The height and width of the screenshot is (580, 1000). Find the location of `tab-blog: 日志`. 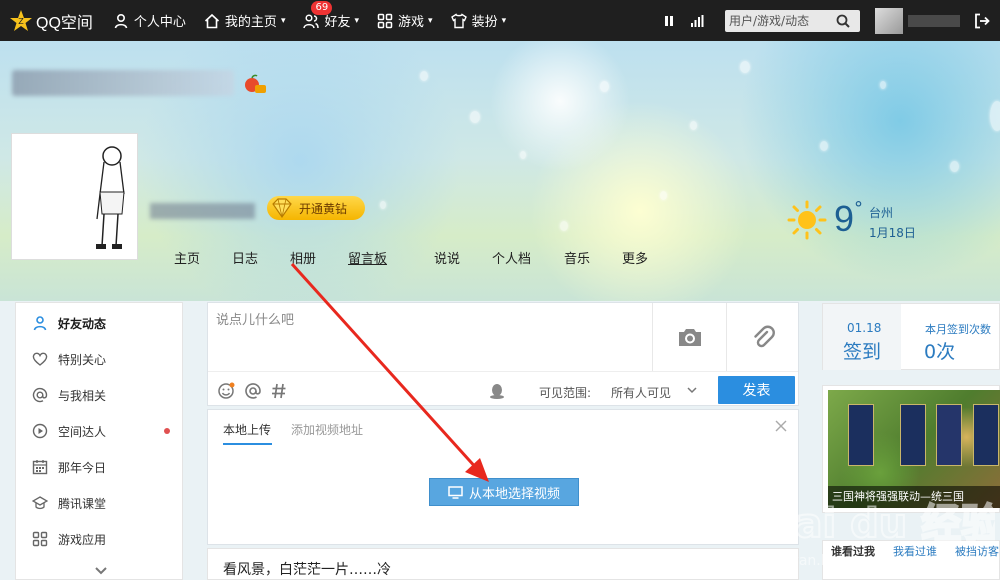

tab-blog: 日志 is located at coordinates (261, 257).